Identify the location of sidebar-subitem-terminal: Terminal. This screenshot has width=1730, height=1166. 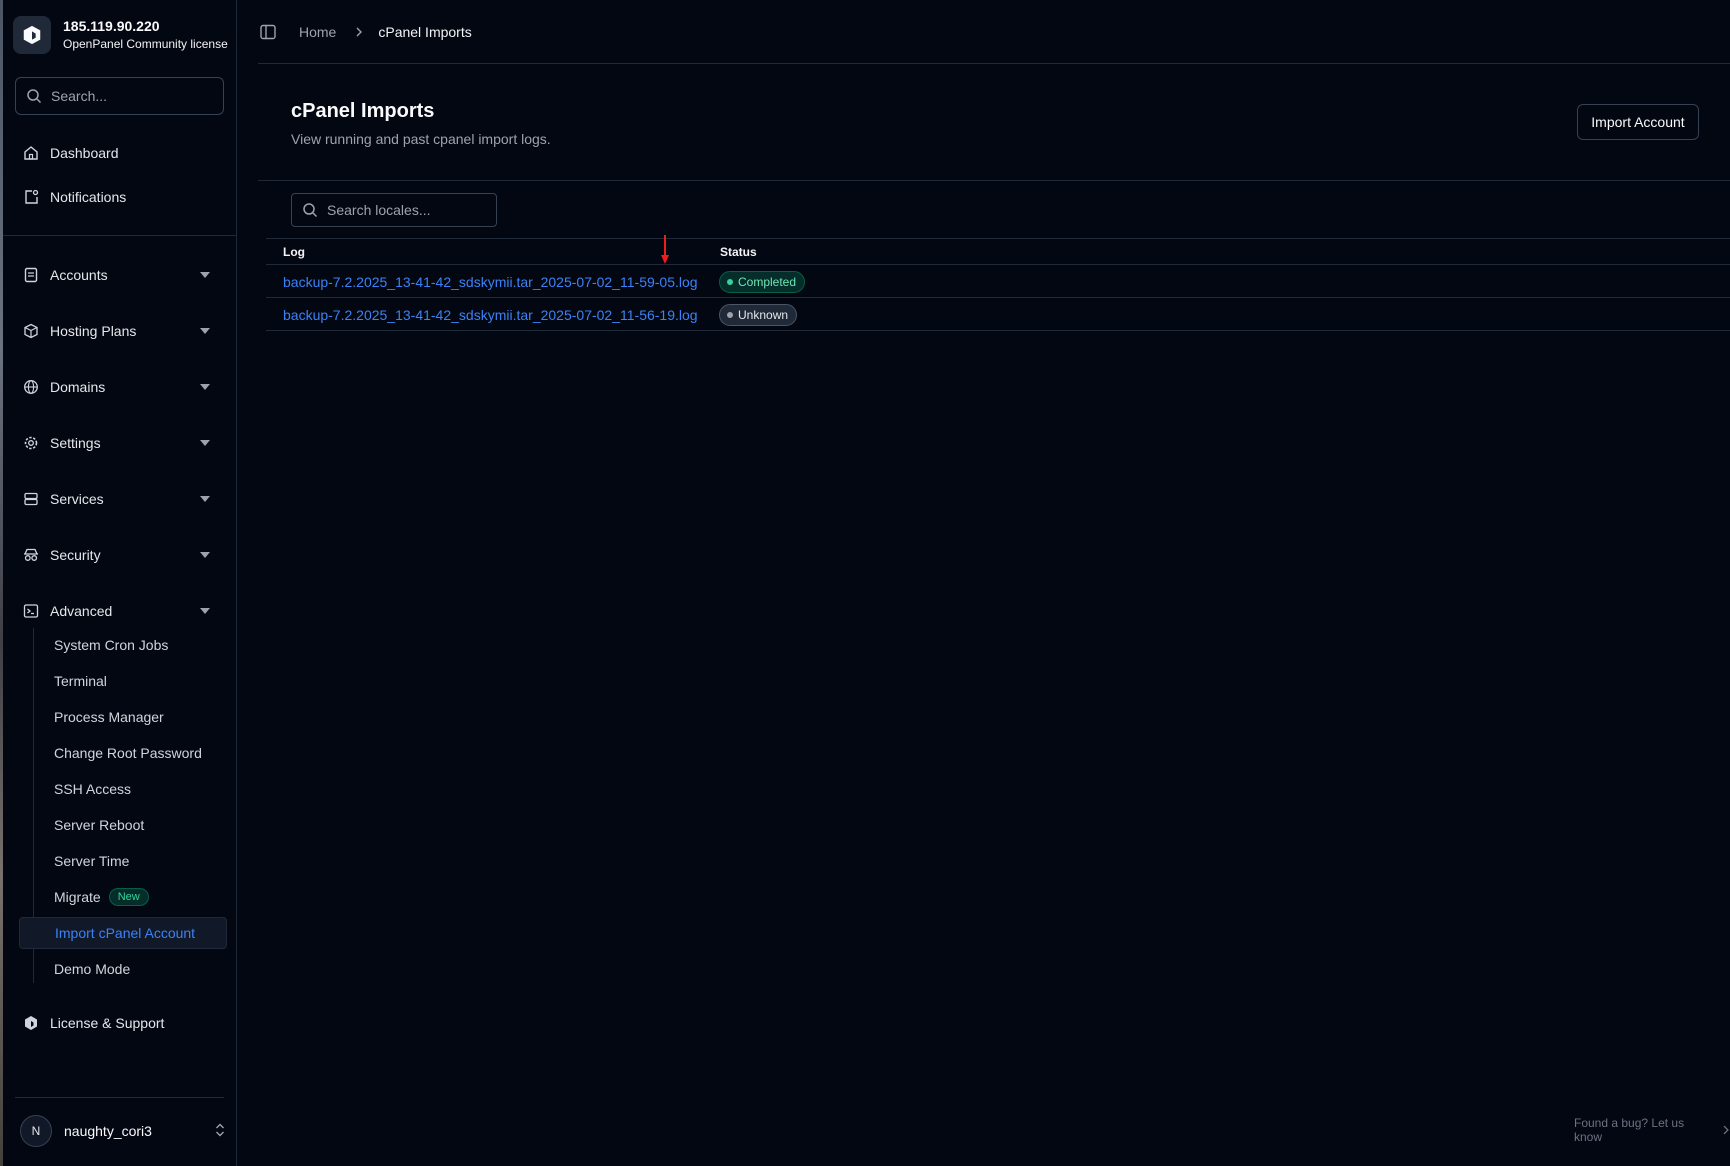
(123, 681).